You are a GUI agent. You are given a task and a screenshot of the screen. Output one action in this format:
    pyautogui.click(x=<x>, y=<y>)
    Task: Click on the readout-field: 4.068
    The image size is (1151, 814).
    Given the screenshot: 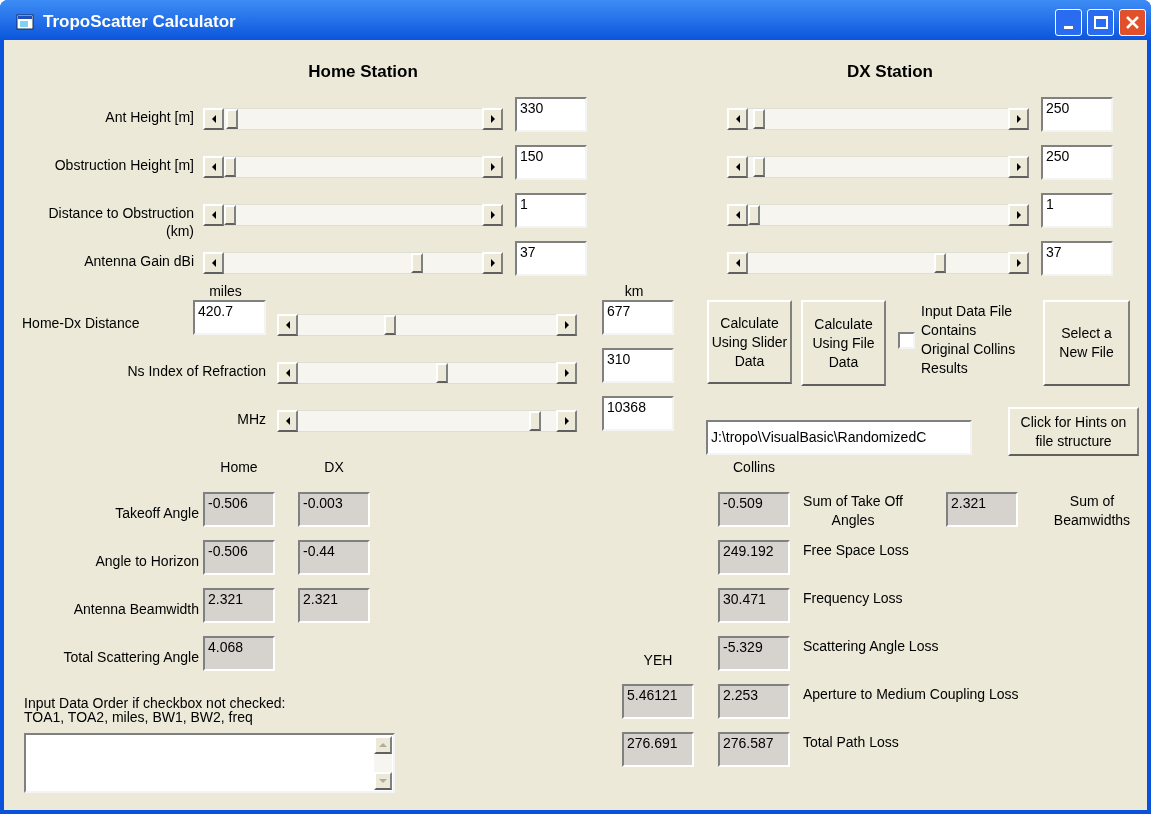 What is the action you would take?
    pyautogui.click(x=239, y=653)
    